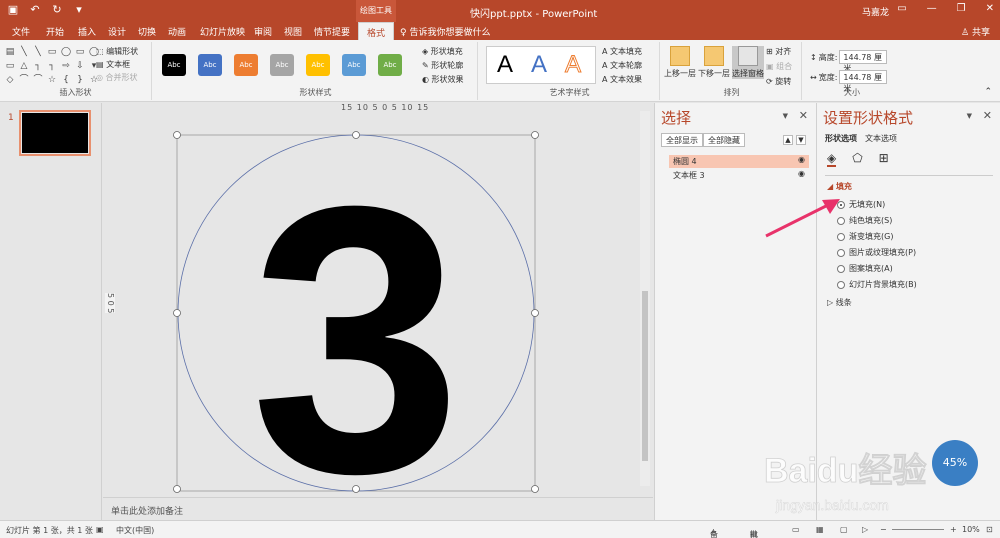 The height and width of the screenshot is (538, 1000). Describe the element at coordinates (680, 62) in the screenshot. I see `bring-forward-button: 上移一层` at that location.